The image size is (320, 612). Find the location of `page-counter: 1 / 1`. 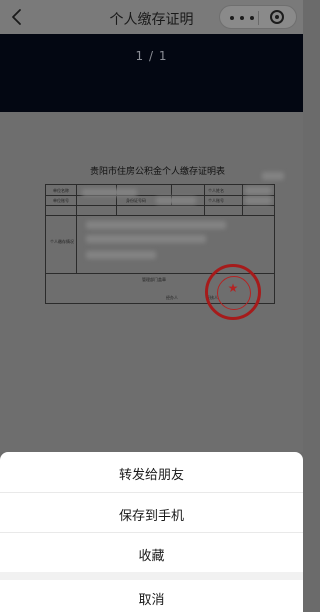

page-counter: 1 / 1 is located at coordinates (151, 56).